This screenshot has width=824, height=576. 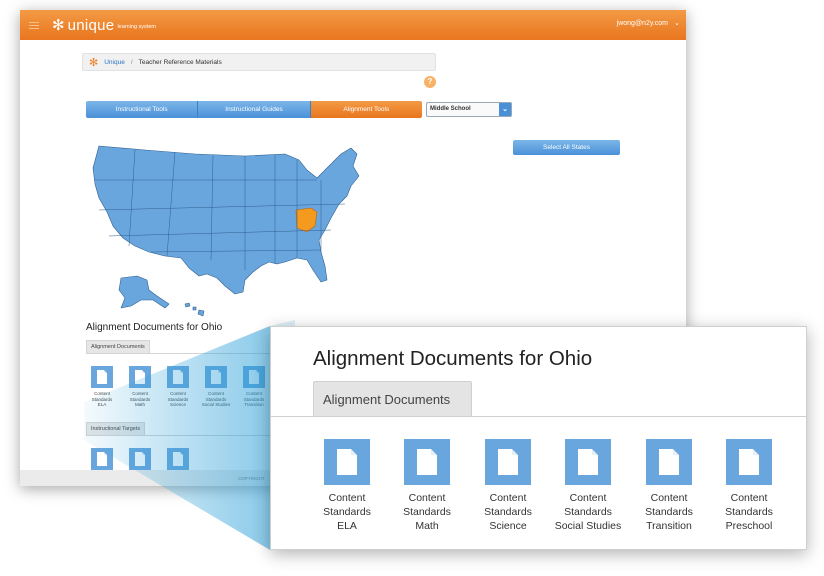 I want to click on tab-alignment-documents: Alignment Documents, so click(x=118, y=346).